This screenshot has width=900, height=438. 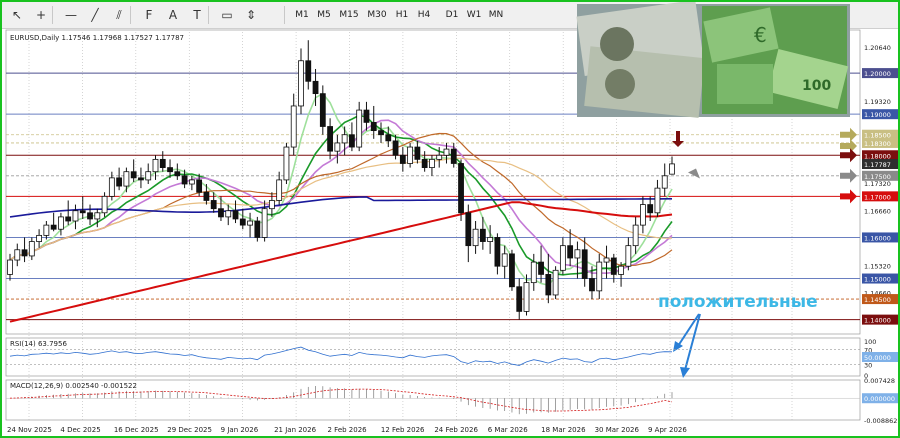 I want to click on price-tag-label: 1.19000, so click(x=877, y=115).